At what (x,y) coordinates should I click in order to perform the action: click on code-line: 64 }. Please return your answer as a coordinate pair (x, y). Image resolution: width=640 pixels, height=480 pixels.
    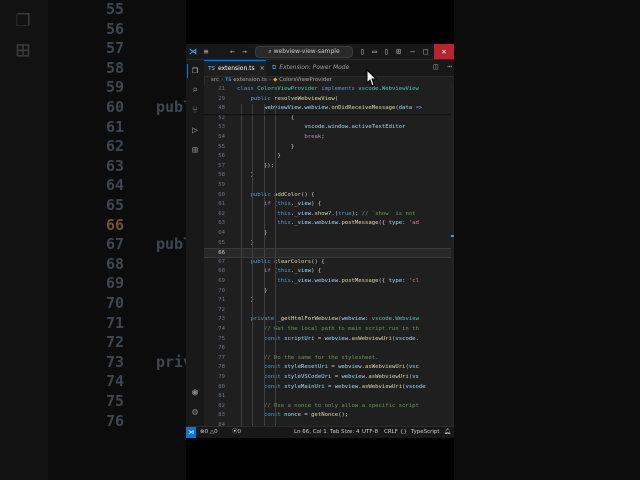
    Looking at the image, I should click on (329, 234).